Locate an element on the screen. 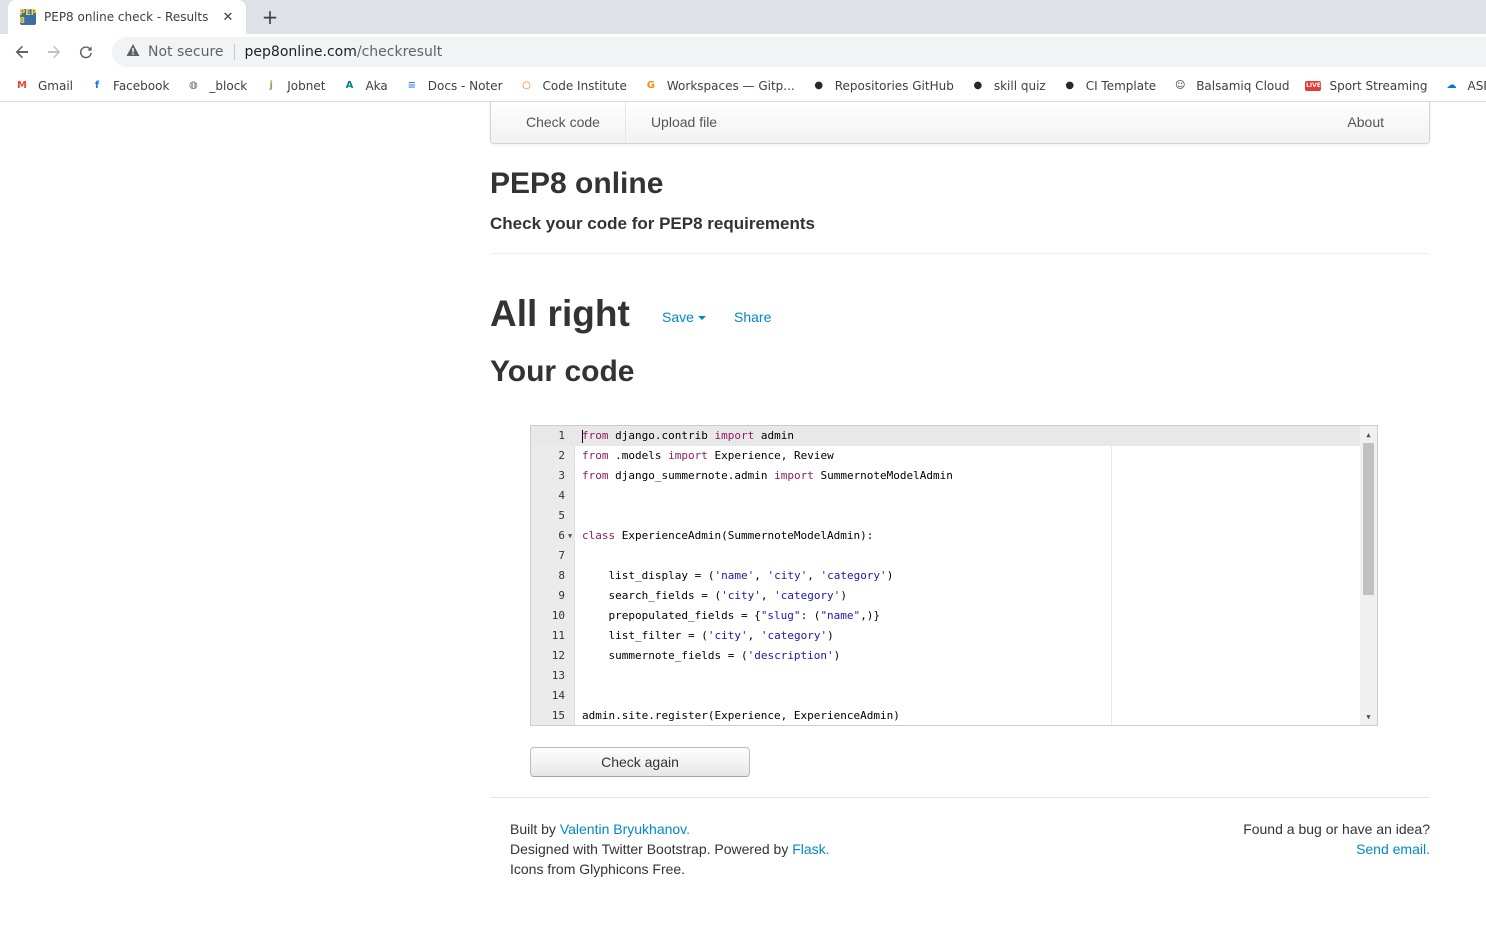  bookmark-label: Facebook is located at coordinates (141, 85).